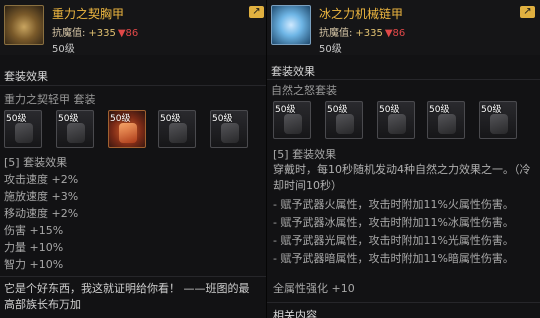  Describe the element at coordinates (361, 14) in the screenshot. I see `item-name: 冰之力机械链甲` at that location.